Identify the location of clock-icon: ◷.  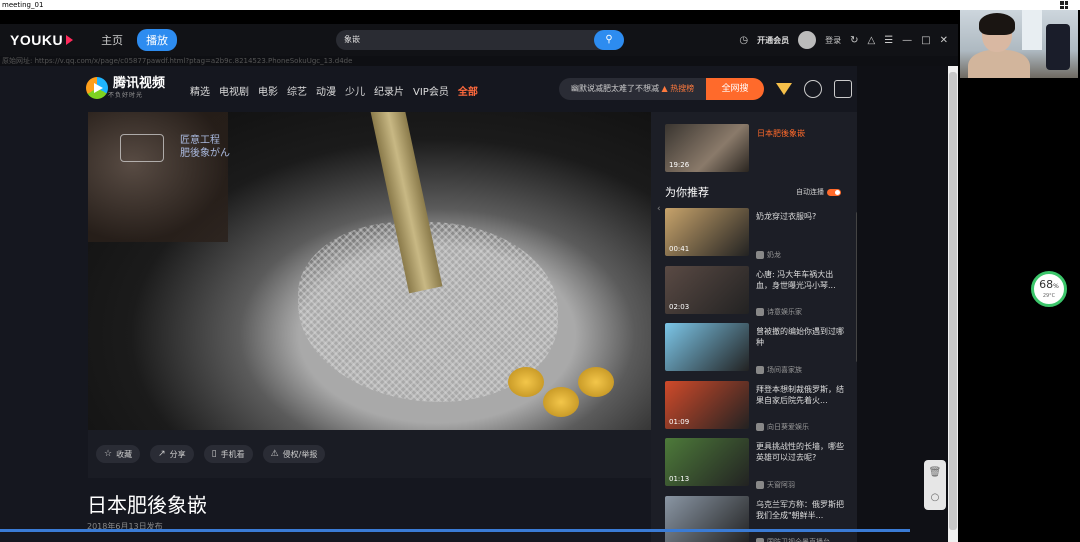
(743, 40).